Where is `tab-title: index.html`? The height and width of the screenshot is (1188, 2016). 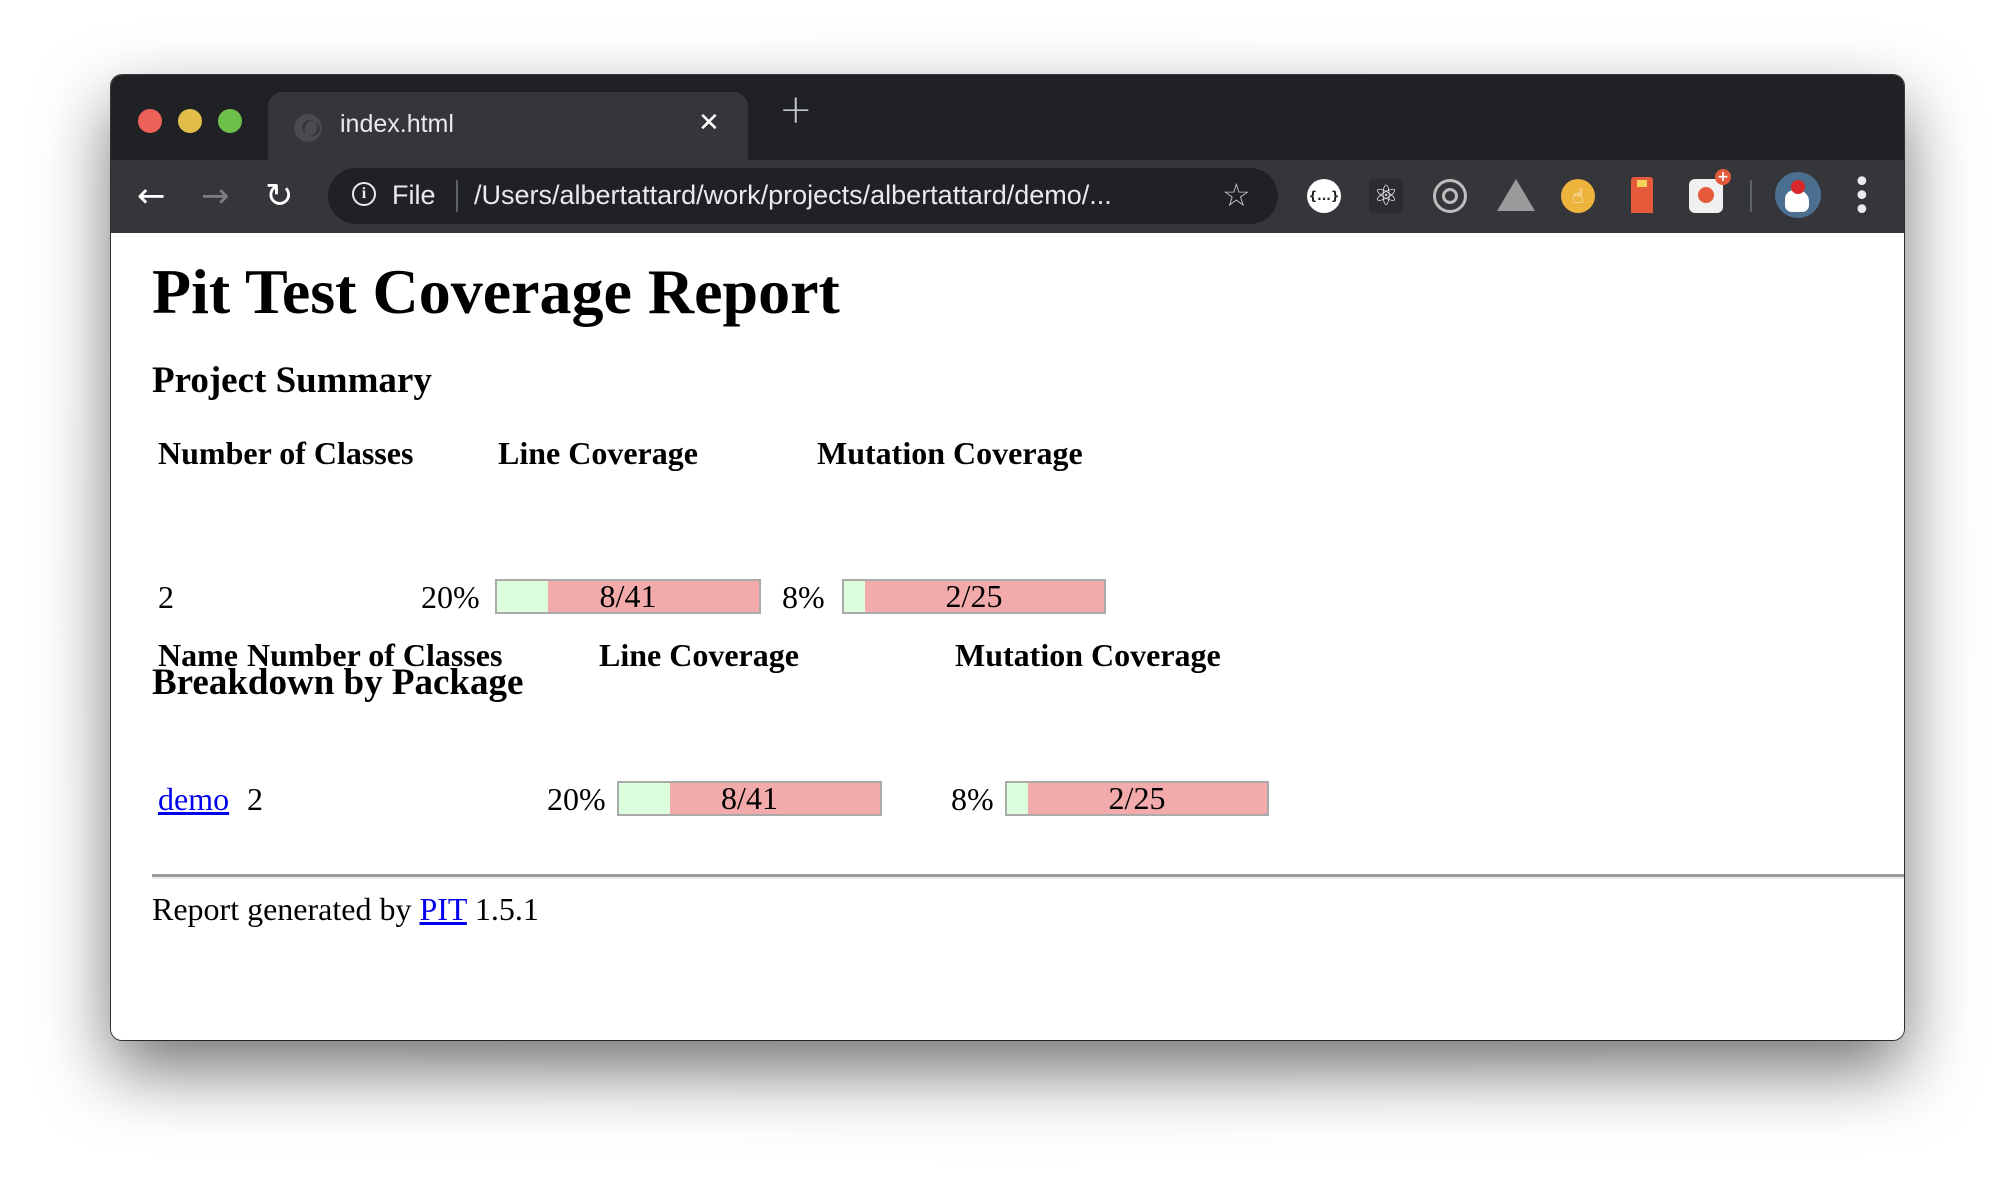 tab-title: index.html is located at coordinates (397, 124).